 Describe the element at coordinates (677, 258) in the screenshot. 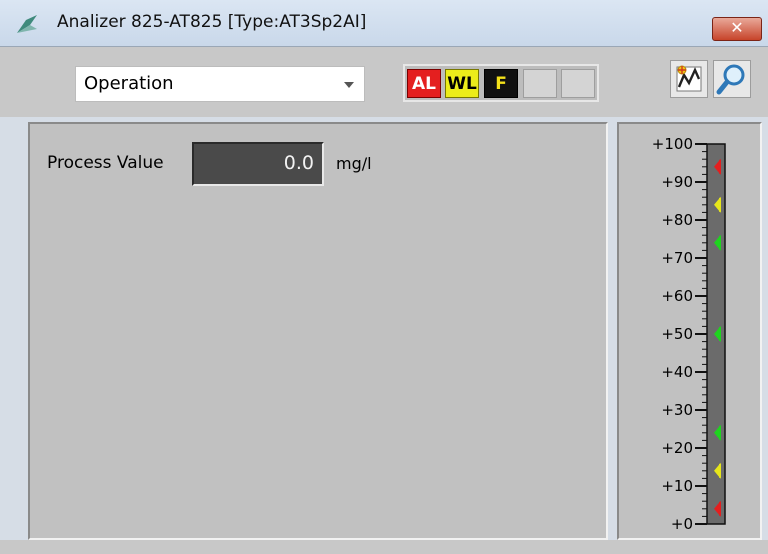

I see `scale-tick-label: +70` at that location.